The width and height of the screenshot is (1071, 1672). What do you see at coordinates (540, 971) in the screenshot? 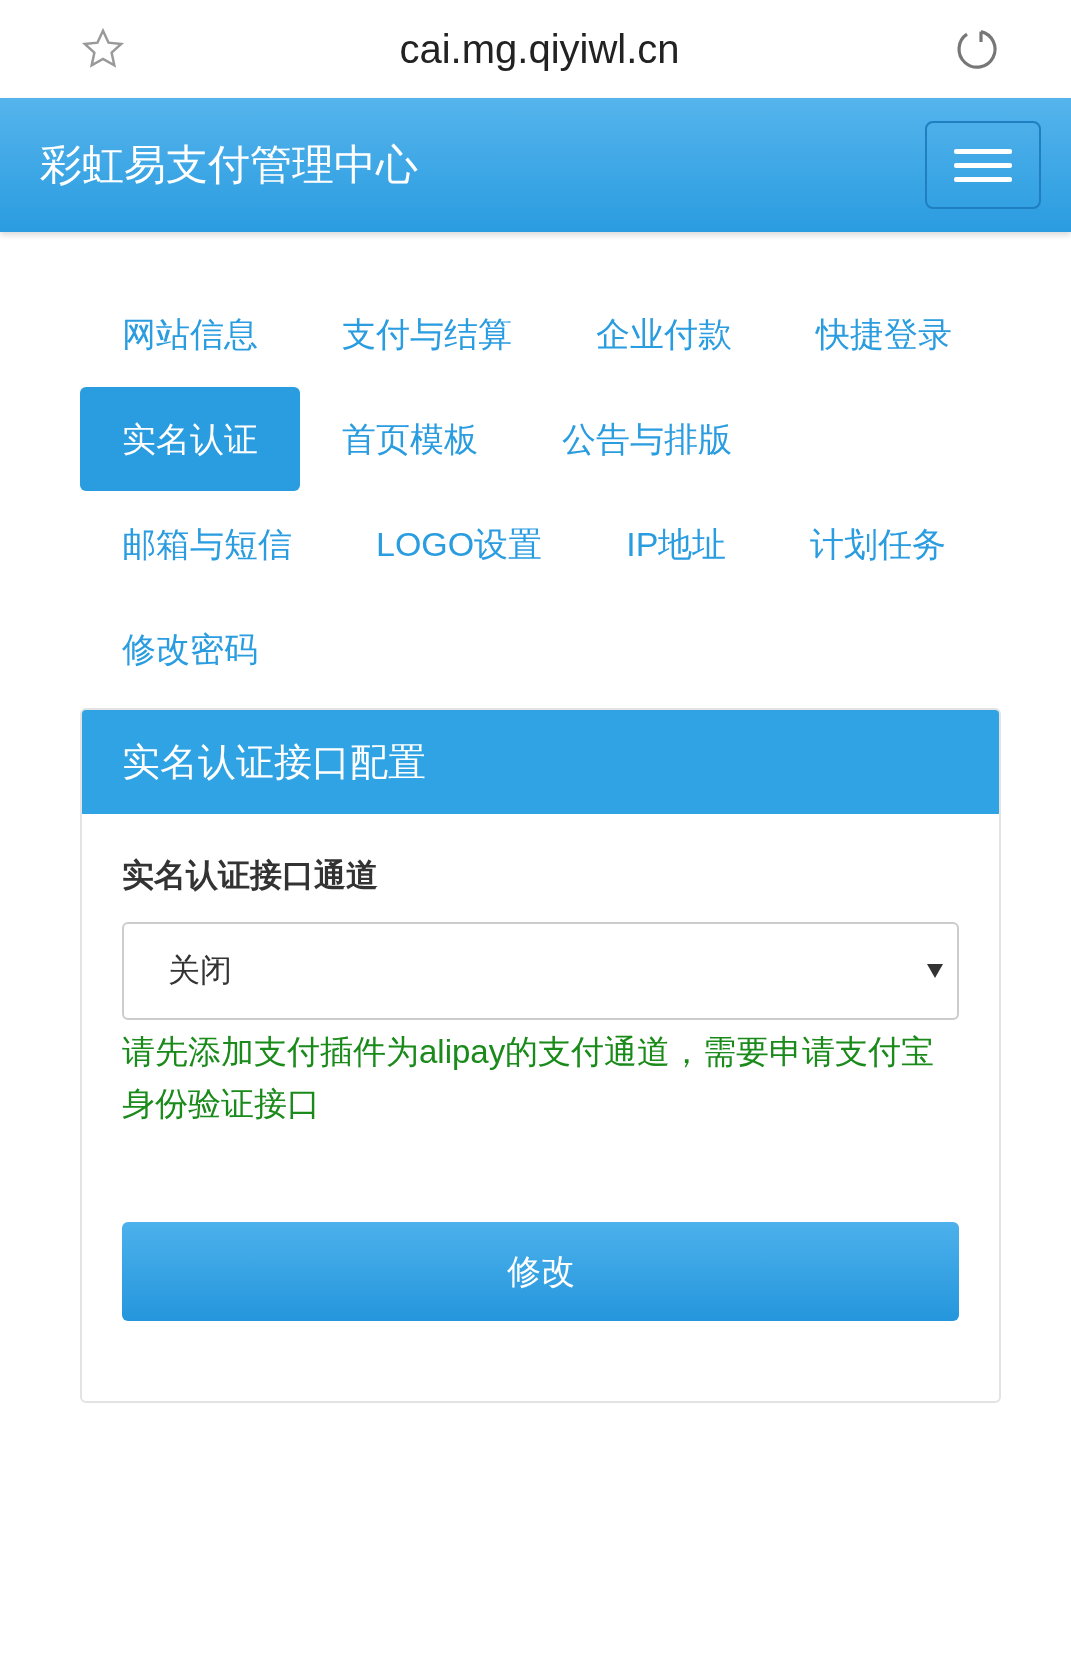
I see `channel-select: 关闭` at bounding box center [540, 971].